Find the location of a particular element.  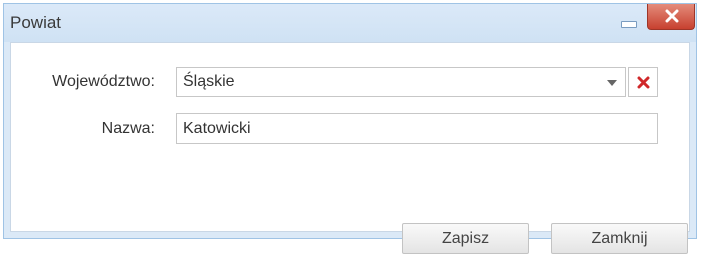

clear-x-icon is located at coordinates (643, 82).